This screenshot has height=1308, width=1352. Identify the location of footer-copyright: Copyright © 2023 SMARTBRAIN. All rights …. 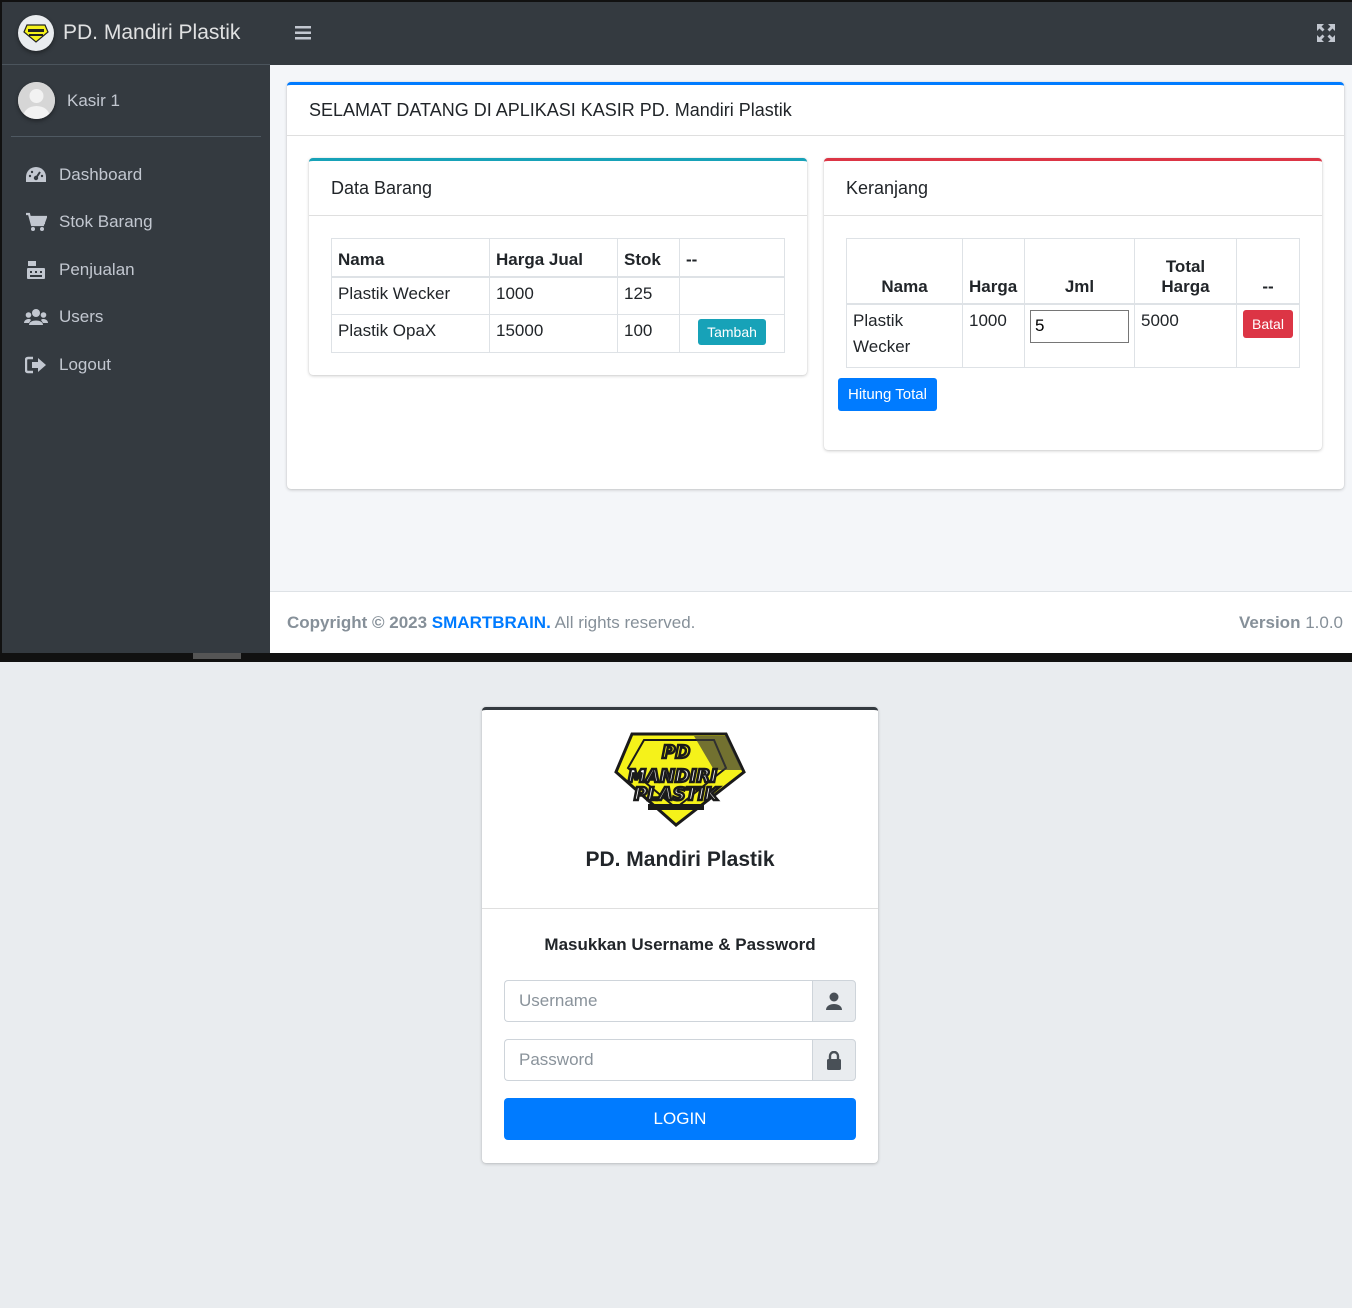
(491, 623).